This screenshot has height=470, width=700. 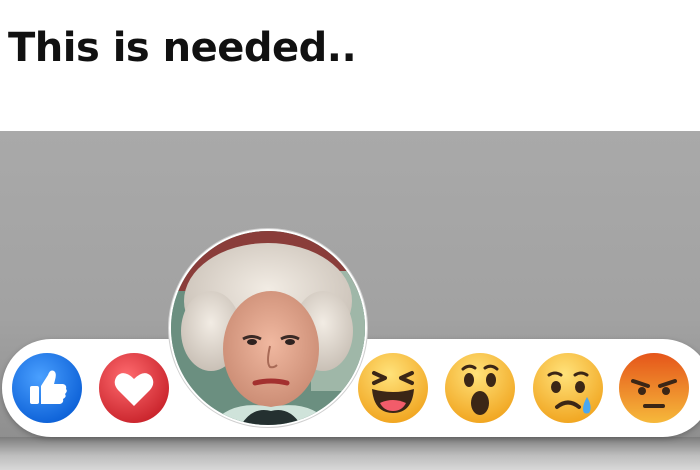 I want to click on wow-reaction-button, so click(x=480, y=388).